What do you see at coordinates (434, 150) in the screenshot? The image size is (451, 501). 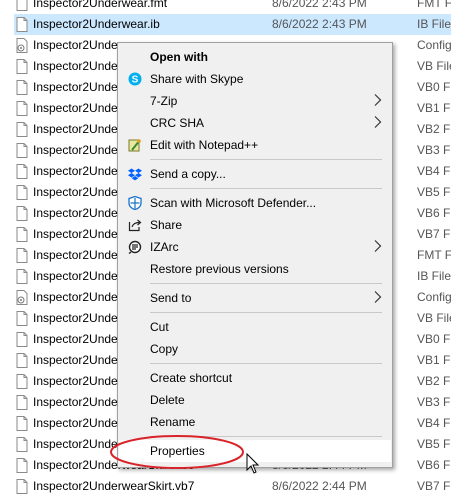 I see `file-type: VB3 Fil` at bounding box center [434, 150].